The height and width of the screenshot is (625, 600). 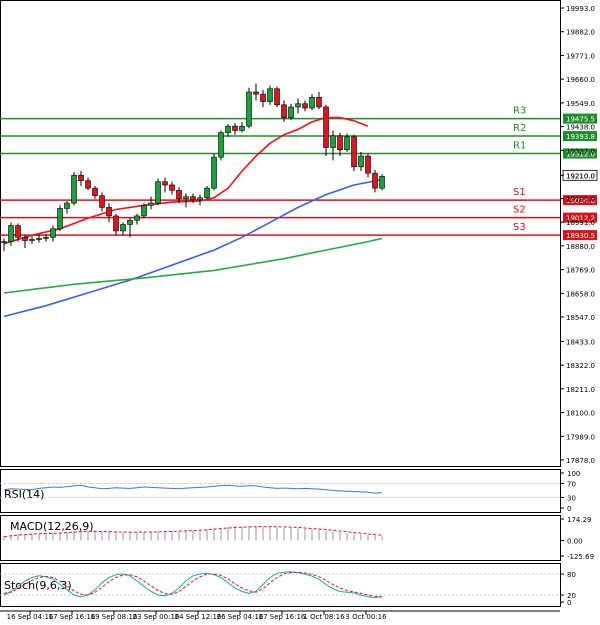 What do you see at coordinates (366, 617) in the screenshot?
I see `x-tick-label: 3 Oct 00:16` at bounding box center [366, 617].